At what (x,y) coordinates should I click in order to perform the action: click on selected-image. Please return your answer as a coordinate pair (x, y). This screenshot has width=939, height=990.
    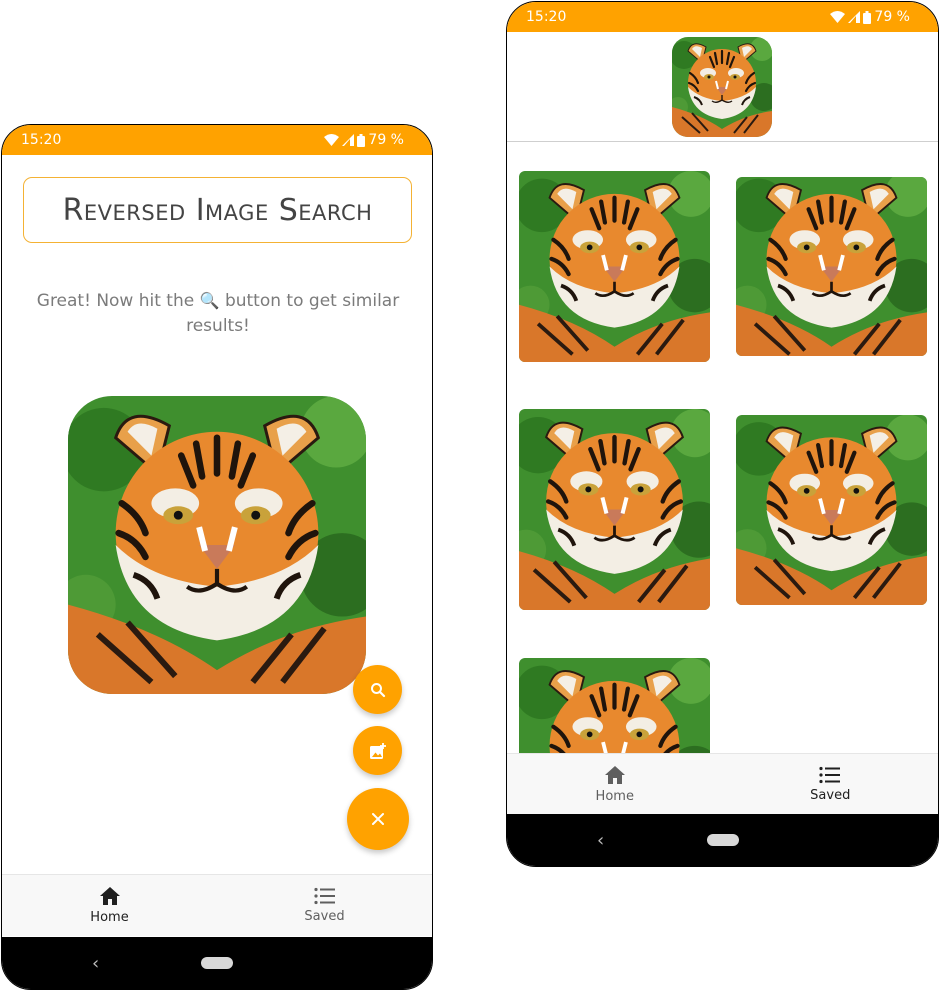
    Looking at the image, I should click on (217, 545).